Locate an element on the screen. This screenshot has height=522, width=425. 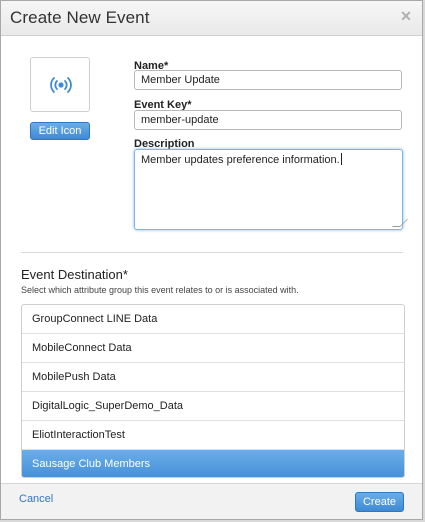
list-item: EliotInteractionTest is located at coordinates (213, 435).